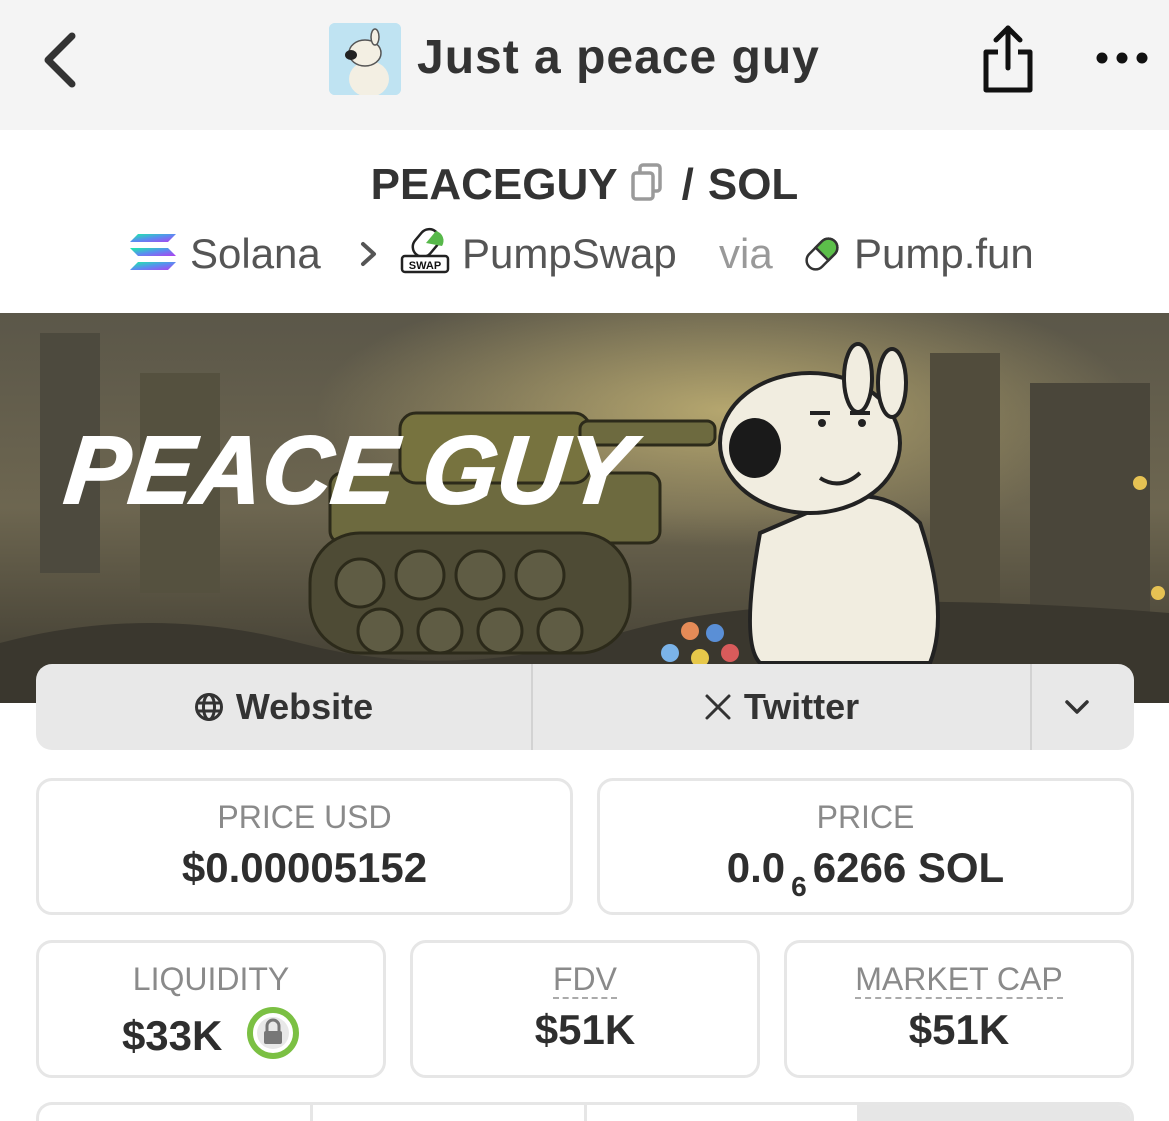  Describe the element at coordinates (273, 1033) in the screenshot. I see `lock-icon` at that location.